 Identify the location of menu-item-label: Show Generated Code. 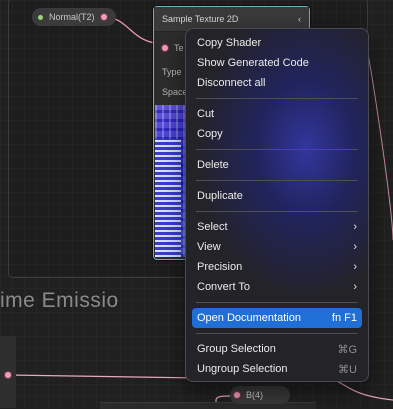
(253, 63).